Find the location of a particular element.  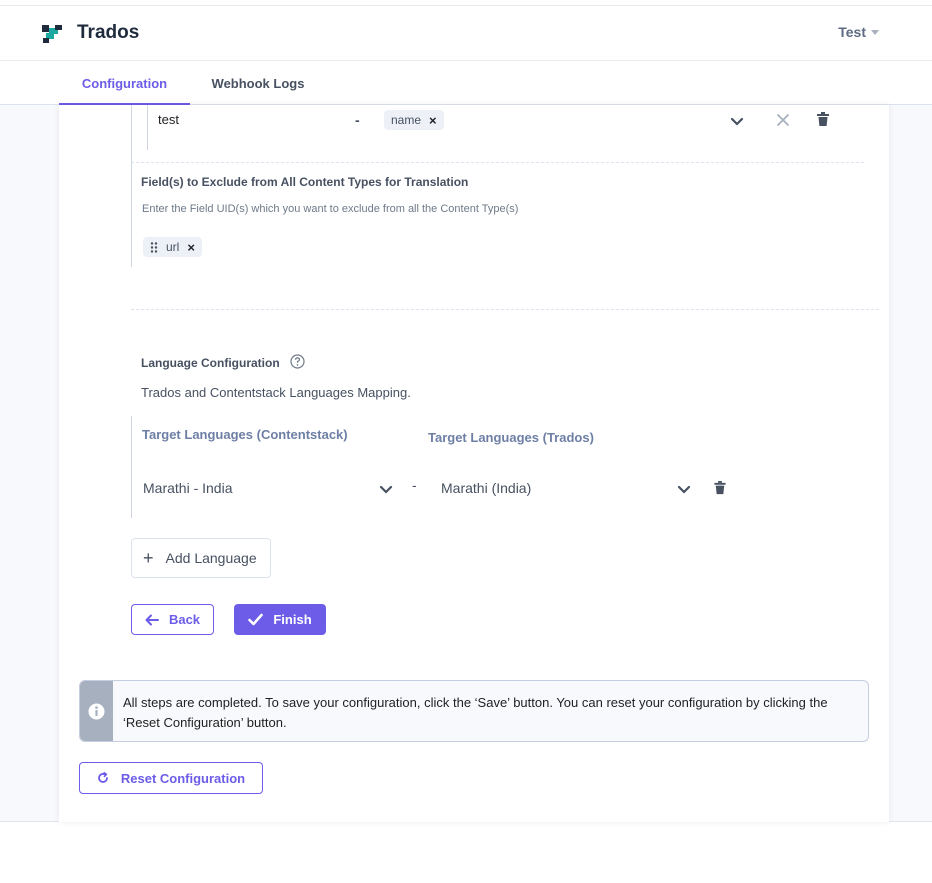

exclude-tag: url × is located at coordinates (172, 247).